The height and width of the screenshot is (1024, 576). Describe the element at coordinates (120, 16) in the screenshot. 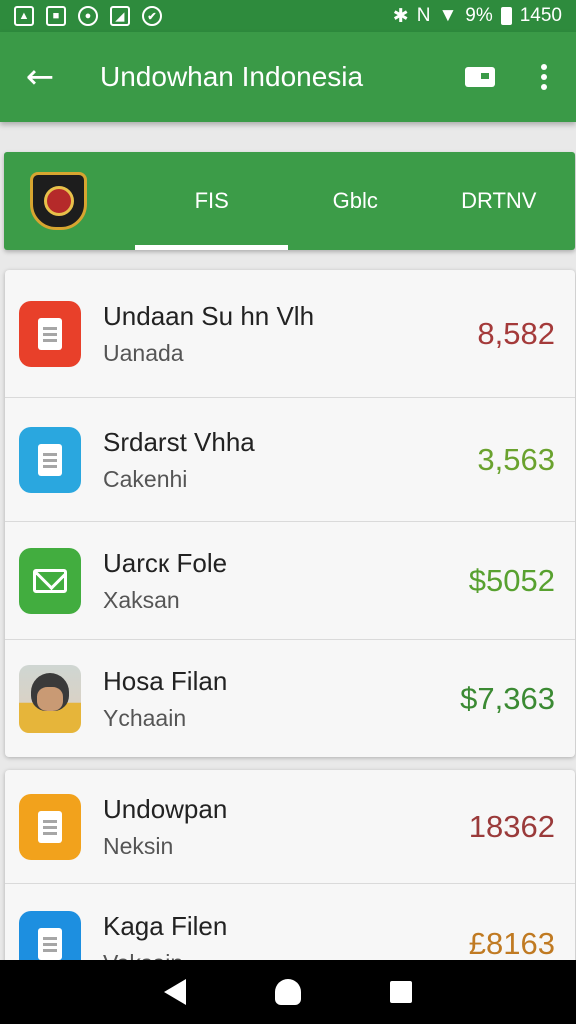

I see `photo-icon: ◢` at that location.